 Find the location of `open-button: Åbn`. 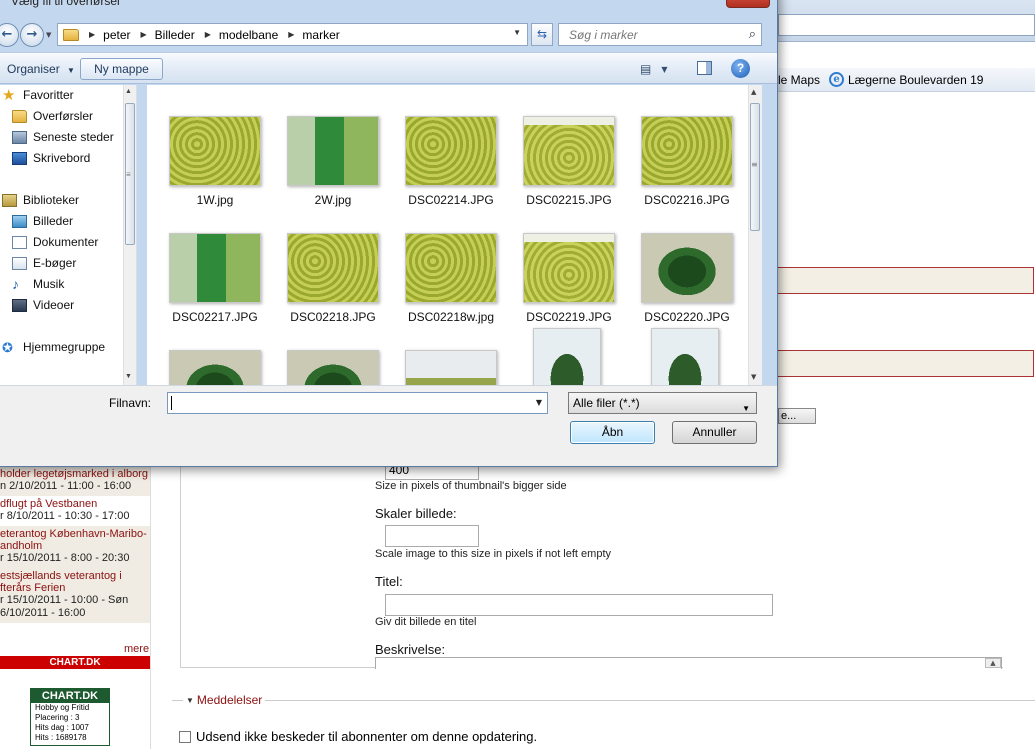

open-button: Åbn is located at coordinates (612, 432).